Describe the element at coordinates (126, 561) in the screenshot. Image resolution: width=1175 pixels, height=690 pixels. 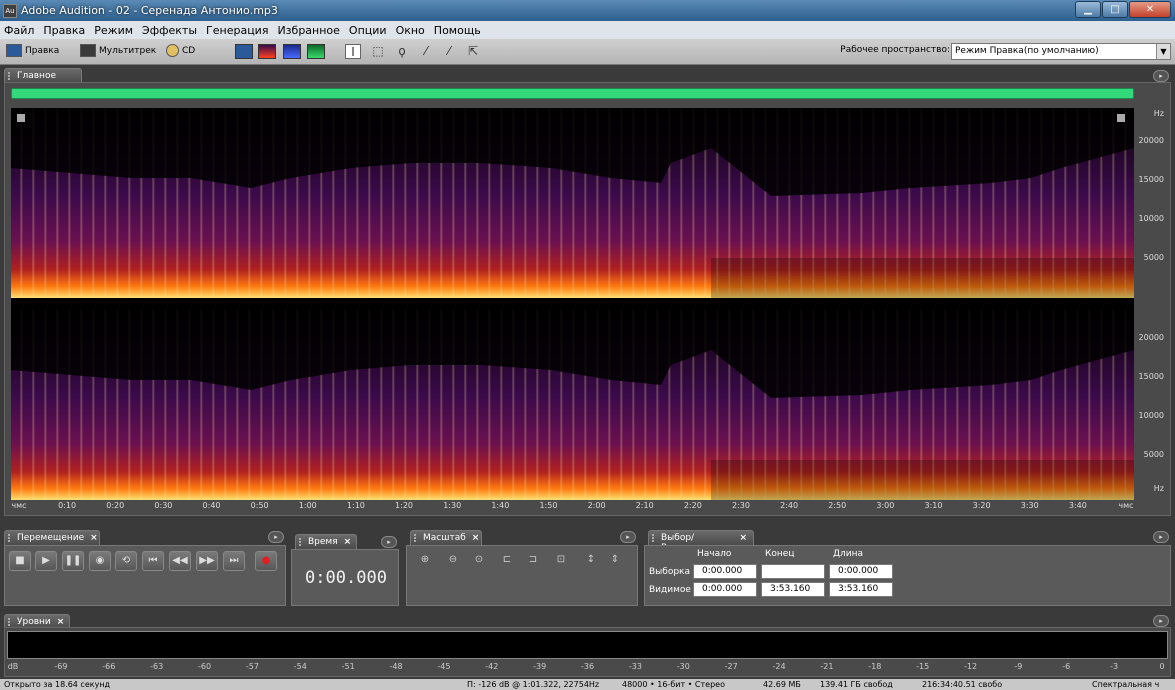
I see `loop-button: ⟲` at that location.